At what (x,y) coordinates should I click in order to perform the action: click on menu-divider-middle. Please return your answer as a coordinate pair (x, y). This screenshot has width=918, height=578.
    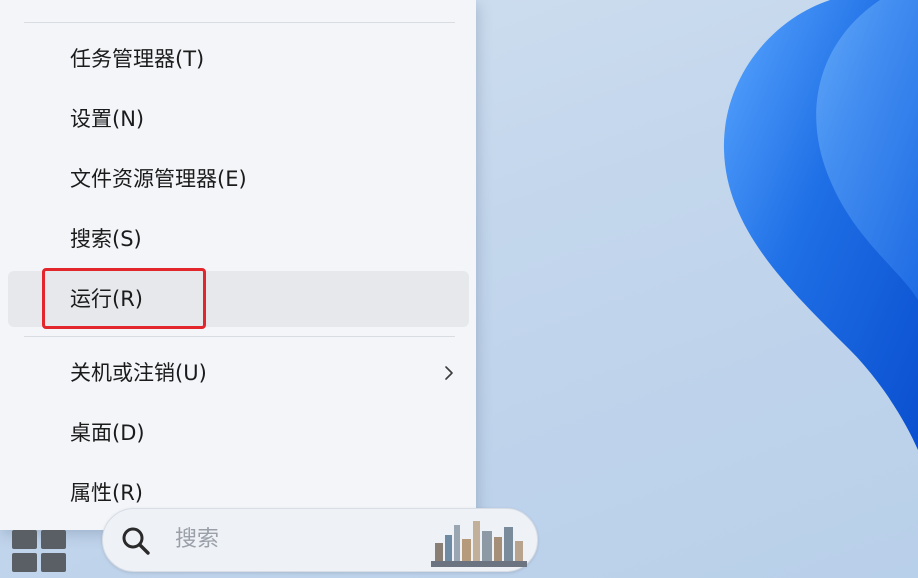
    Looking at the image, I should click on (239, 336).